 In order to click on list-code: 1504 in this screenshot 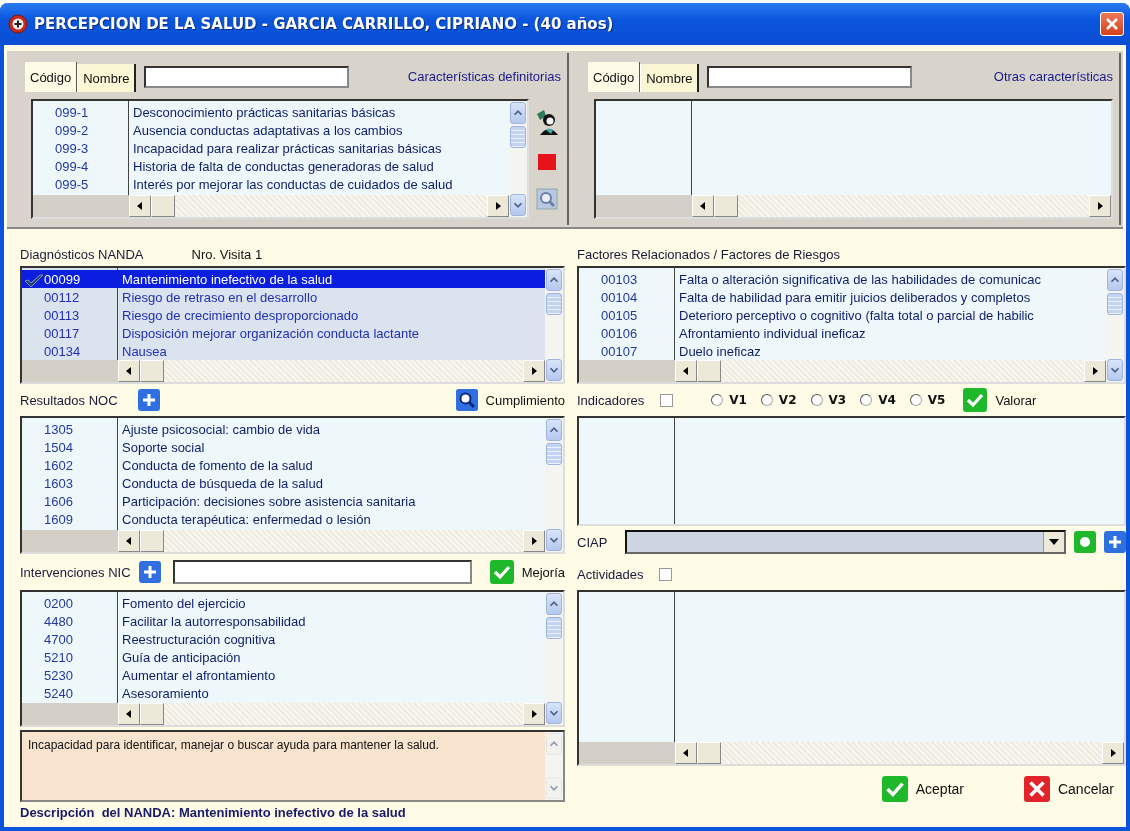, I will do `click(58, 447)`.